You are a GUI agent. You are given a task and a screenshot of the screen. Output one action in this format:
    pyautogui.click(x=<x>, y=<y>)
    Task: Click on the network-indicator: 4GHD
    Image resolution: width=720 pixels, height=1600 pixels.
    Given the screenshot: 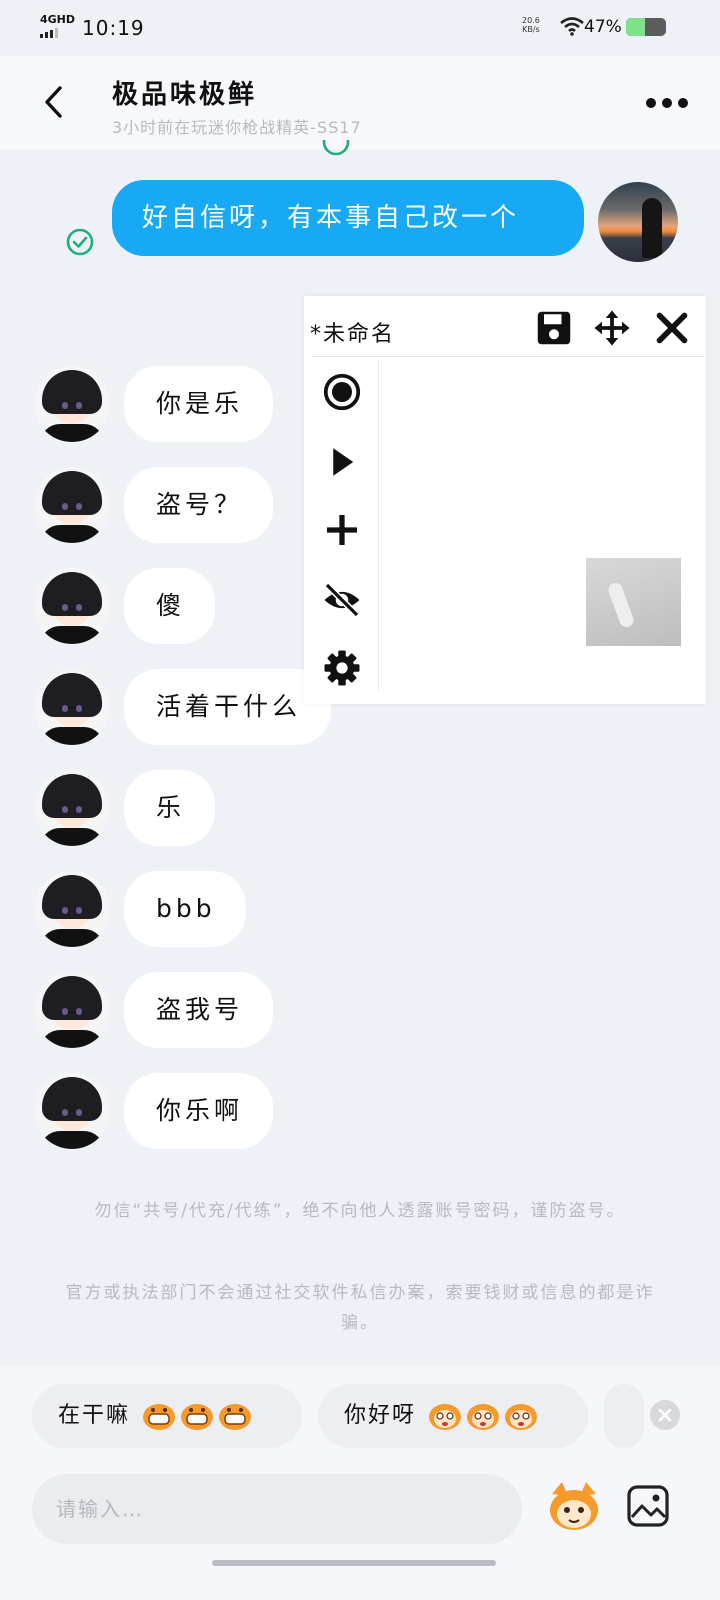 What is the action you would take?
    pyautogui.click(x=57, y=26)
    